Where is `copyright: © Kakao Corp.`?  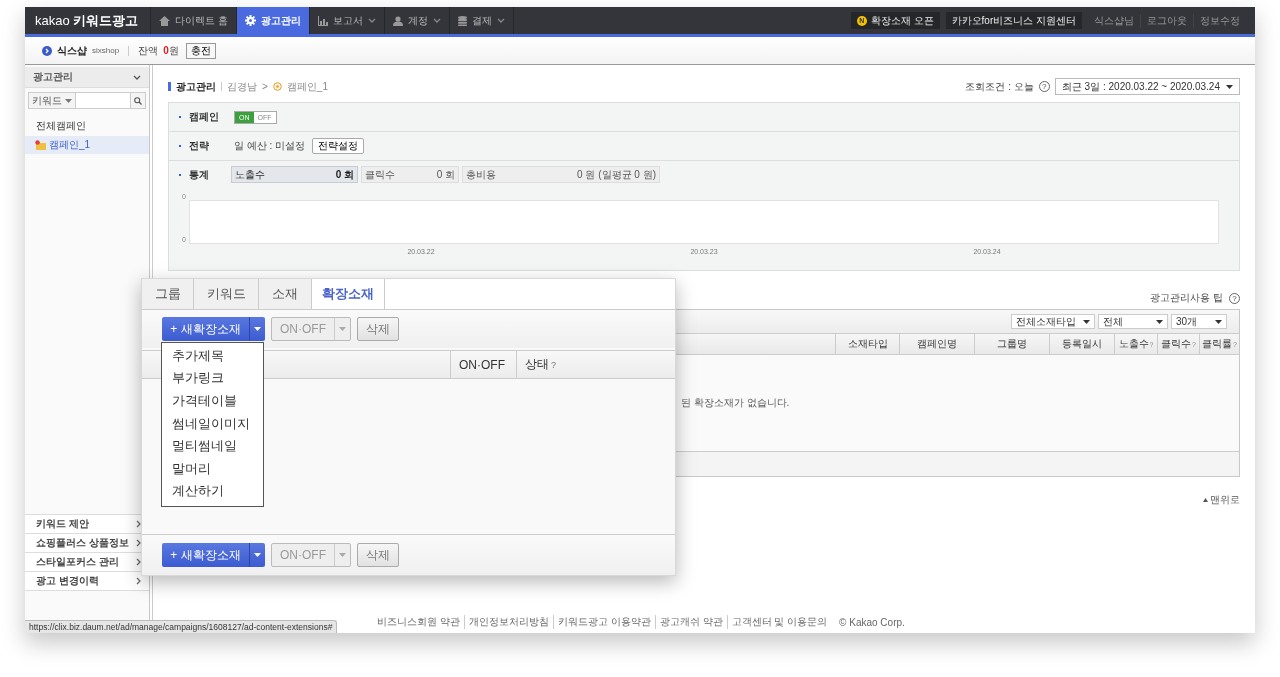
copyright: © Kakao Corp. is located at coordinates (872, 622).